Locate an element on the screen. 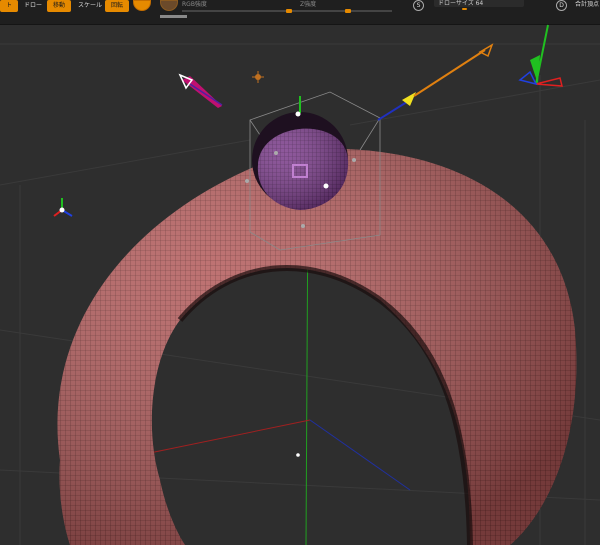  orange-shaft is located at coordinates (449, 73).